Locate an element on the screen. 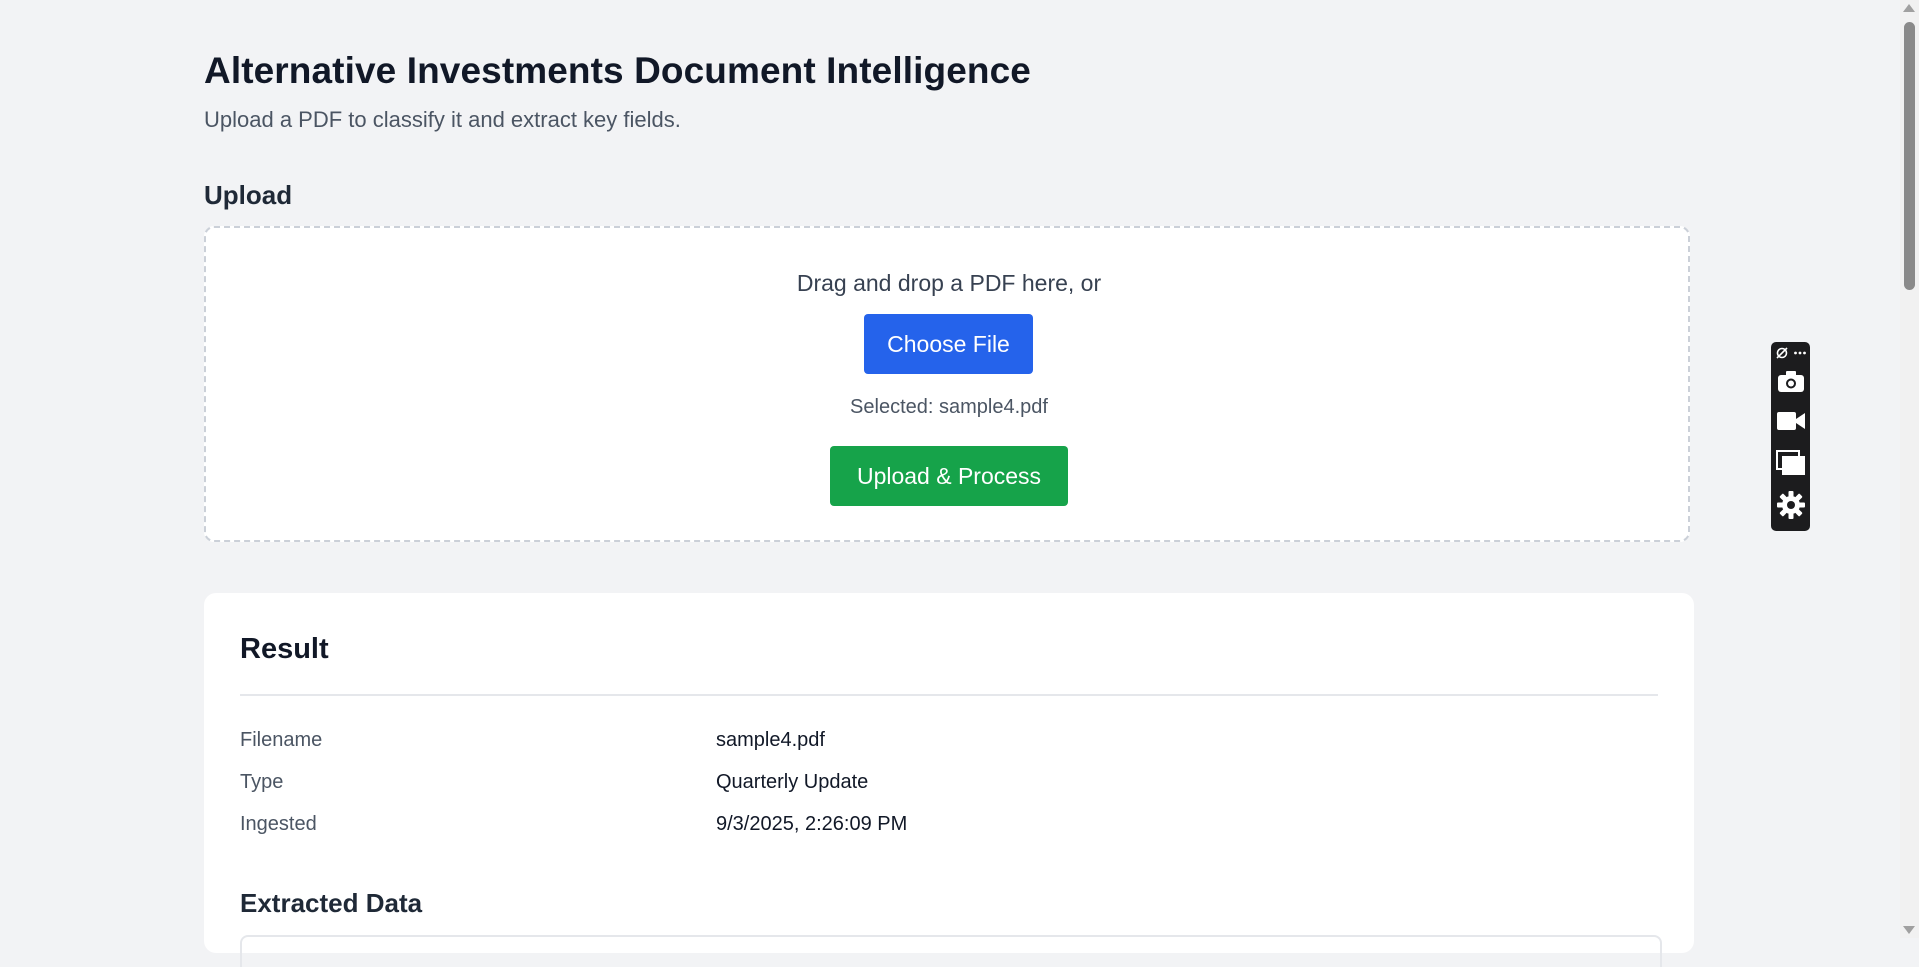 This screenshot has height=967, width=1919. extracted-data-table is located at coordinates (951, 951).